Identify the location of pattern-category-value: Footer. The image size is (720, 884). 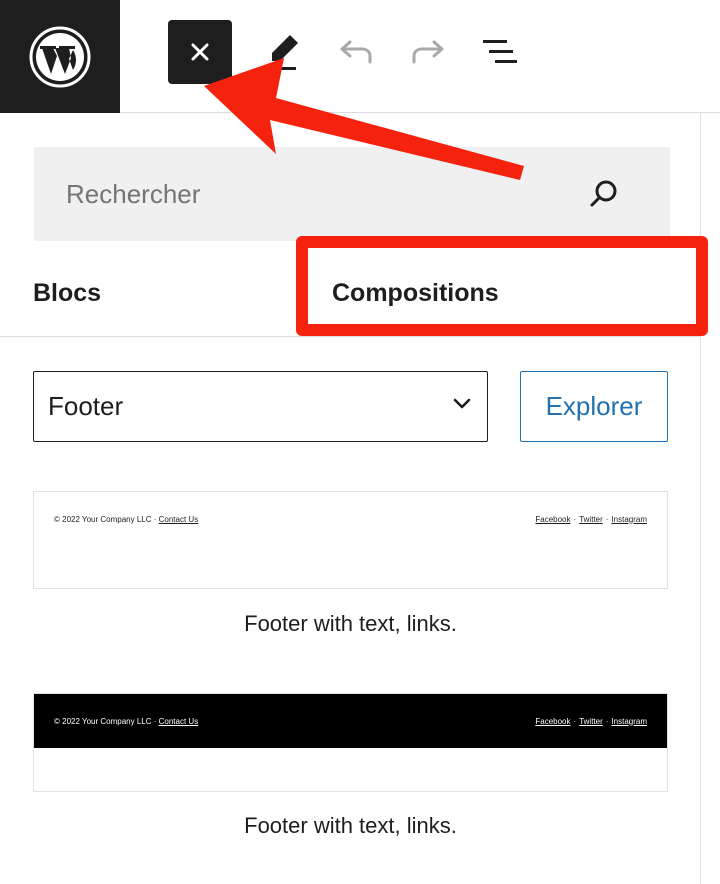
(86, 406).